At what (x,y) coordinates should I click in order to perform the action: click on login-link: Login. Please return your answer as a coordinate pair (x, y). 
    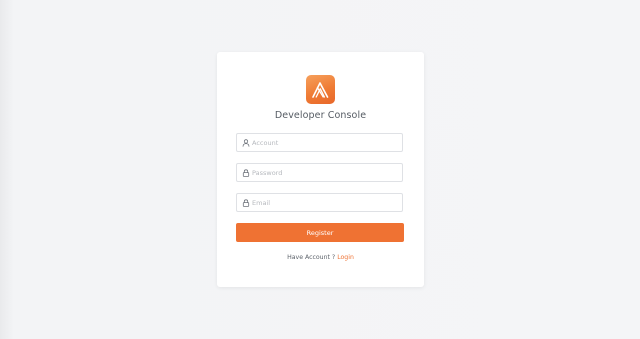
    Looking at the image, I should click on (345, 257).